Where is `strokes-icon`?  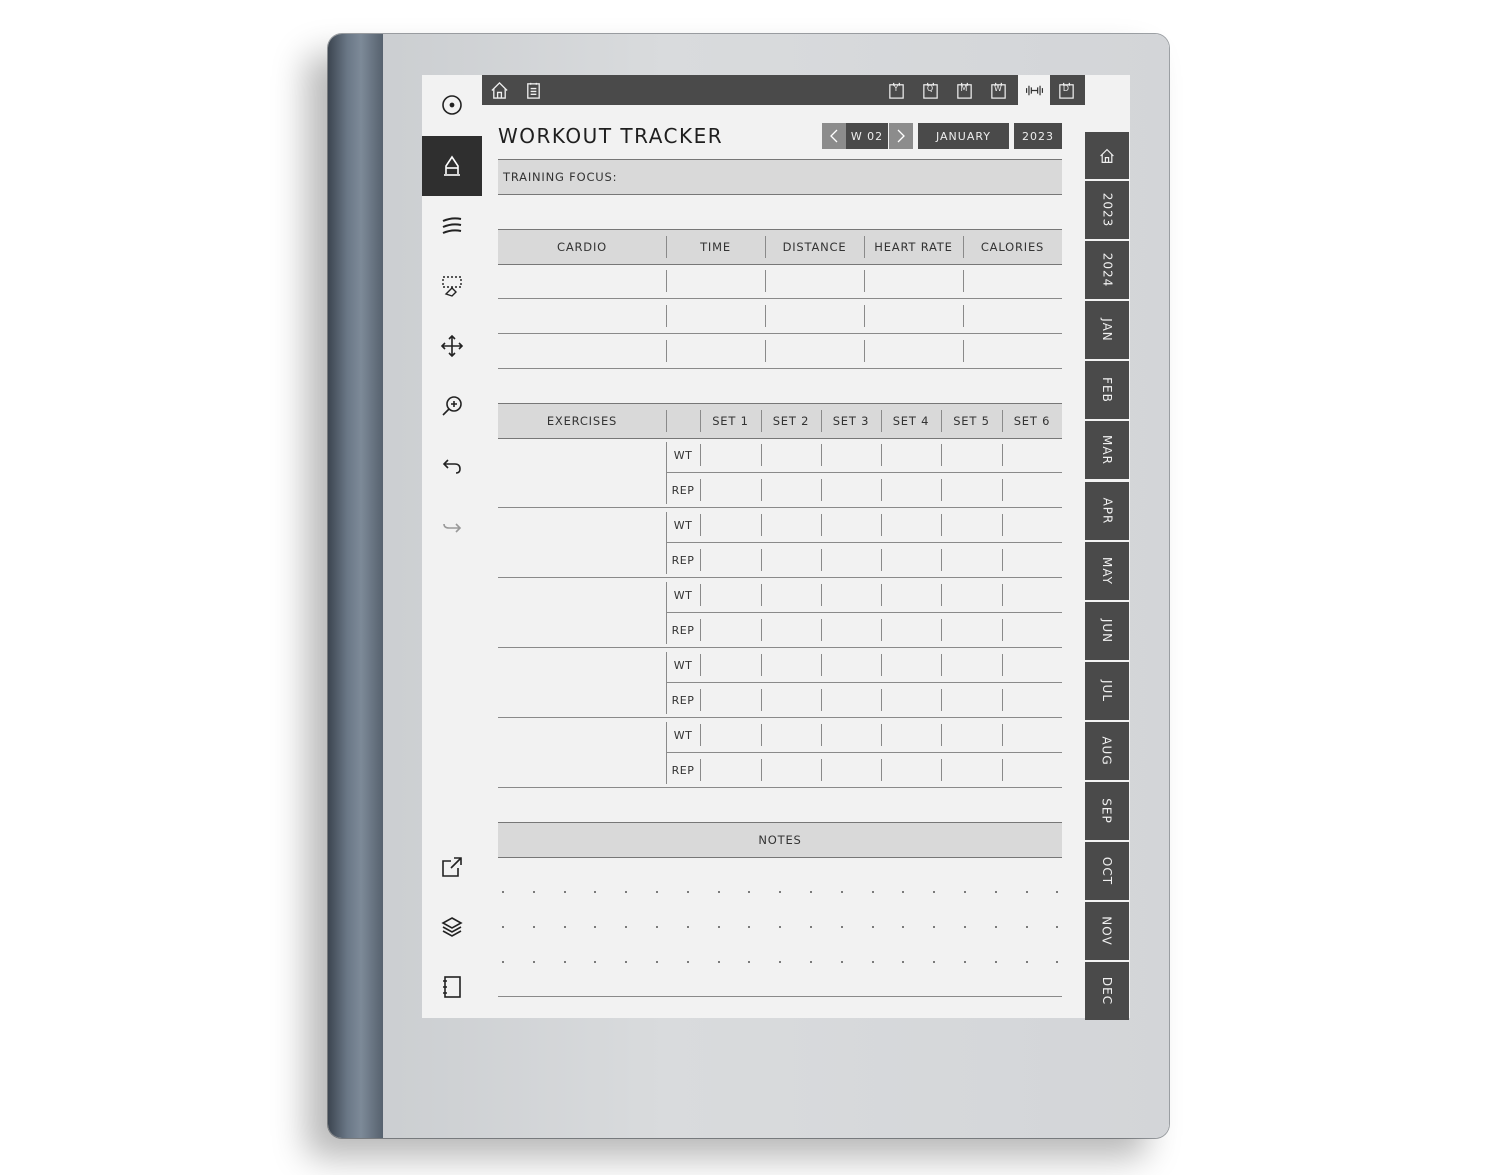 strokes-icon is located at coordinates (452, 226).